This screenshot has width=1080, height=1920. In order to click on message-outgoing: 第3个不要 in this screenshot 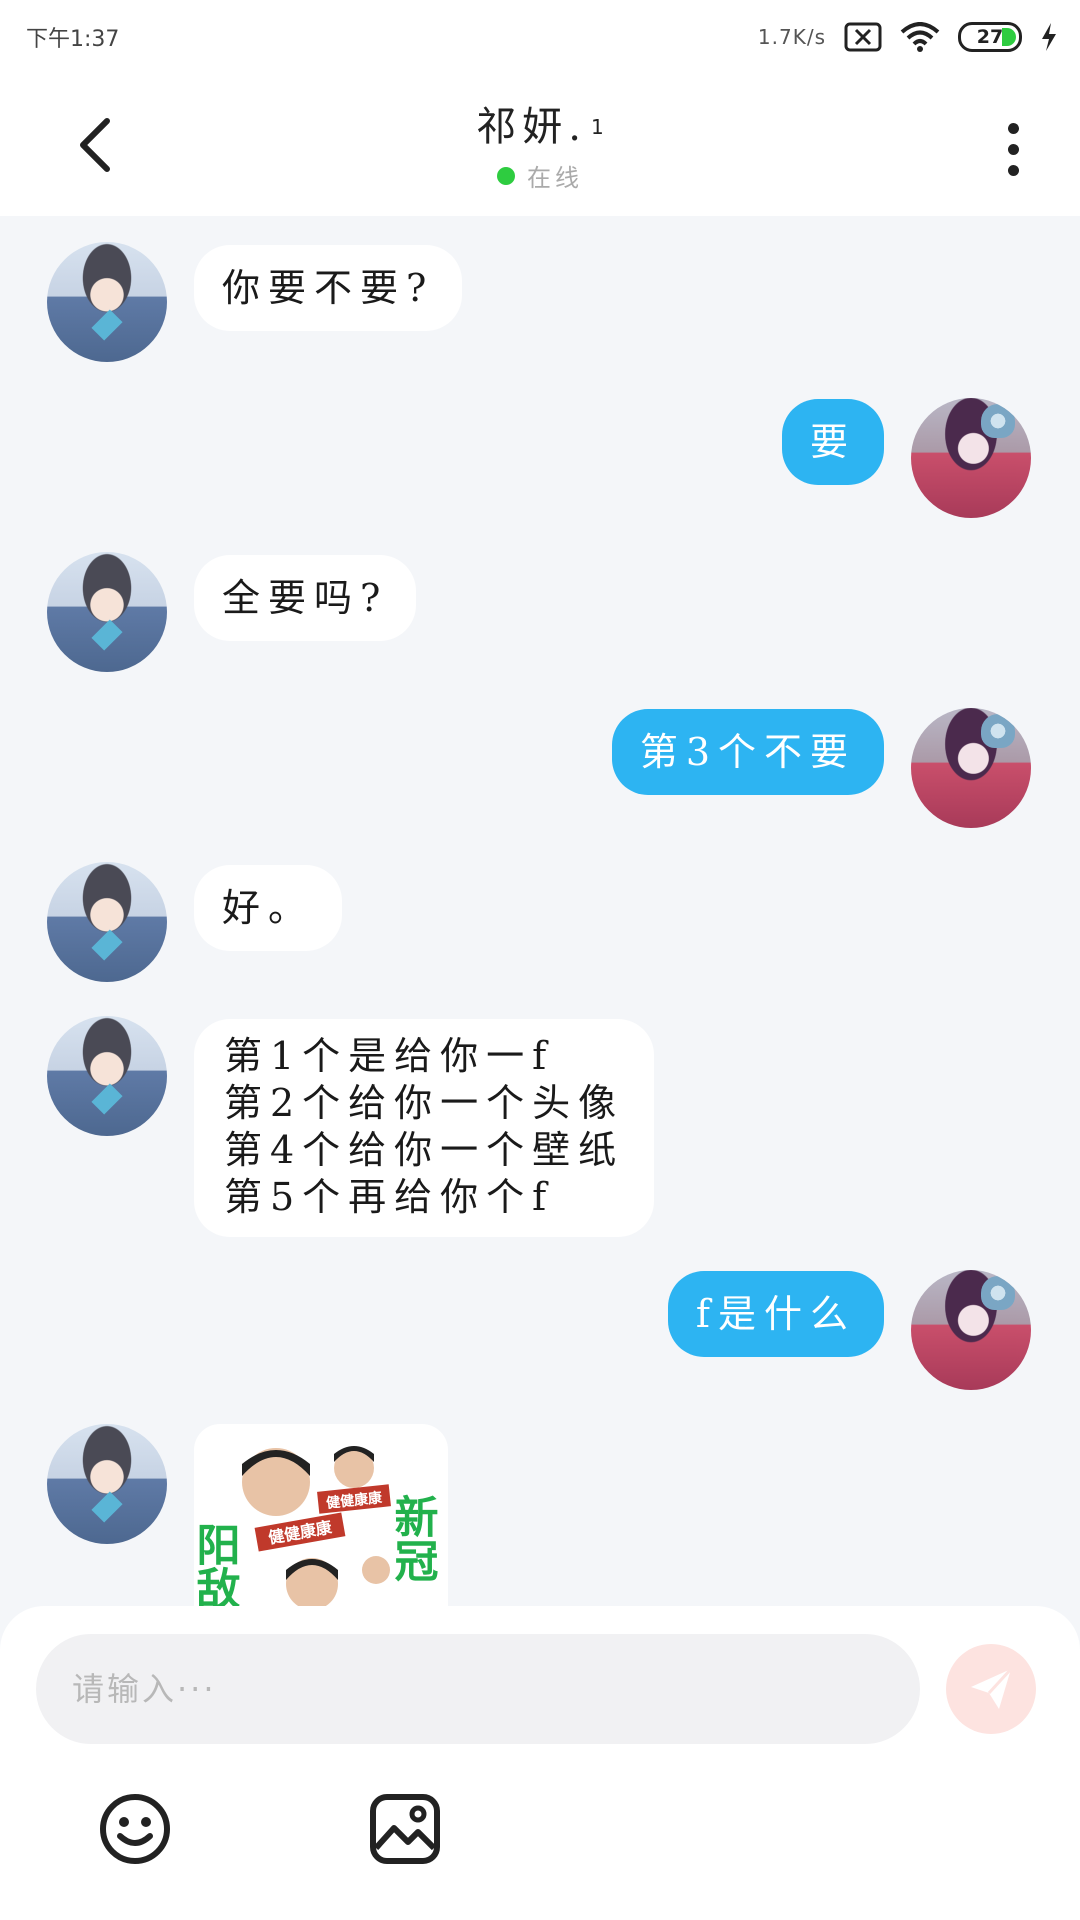, I will do `click(821, 768)`.